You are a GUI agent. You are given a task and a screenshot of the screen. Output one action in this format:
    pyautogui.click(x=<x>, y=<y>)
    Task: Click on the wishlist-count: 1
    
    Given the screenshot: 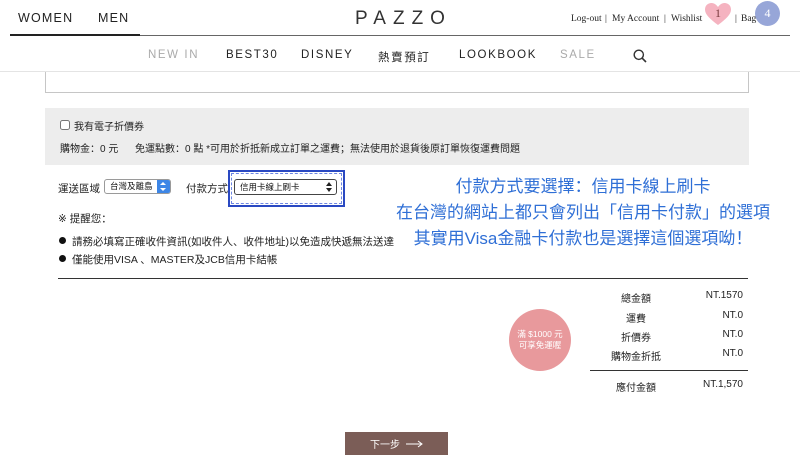 What is the action you would take?
    pyautogui.click(x=718, y=13)
    